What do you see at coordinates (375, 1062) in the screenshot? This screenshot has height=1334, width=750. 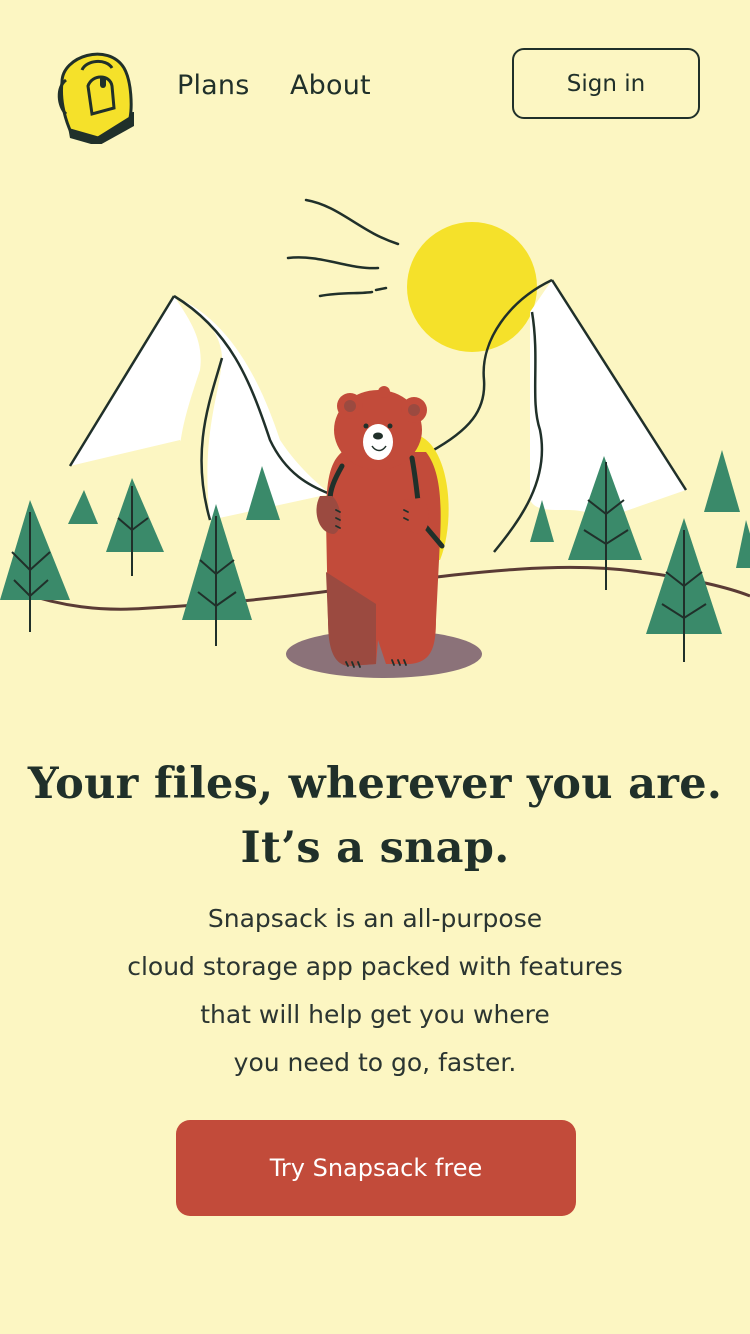 I see `description-line-4: you need to go, faster.` at bounding box center [375, 1062].